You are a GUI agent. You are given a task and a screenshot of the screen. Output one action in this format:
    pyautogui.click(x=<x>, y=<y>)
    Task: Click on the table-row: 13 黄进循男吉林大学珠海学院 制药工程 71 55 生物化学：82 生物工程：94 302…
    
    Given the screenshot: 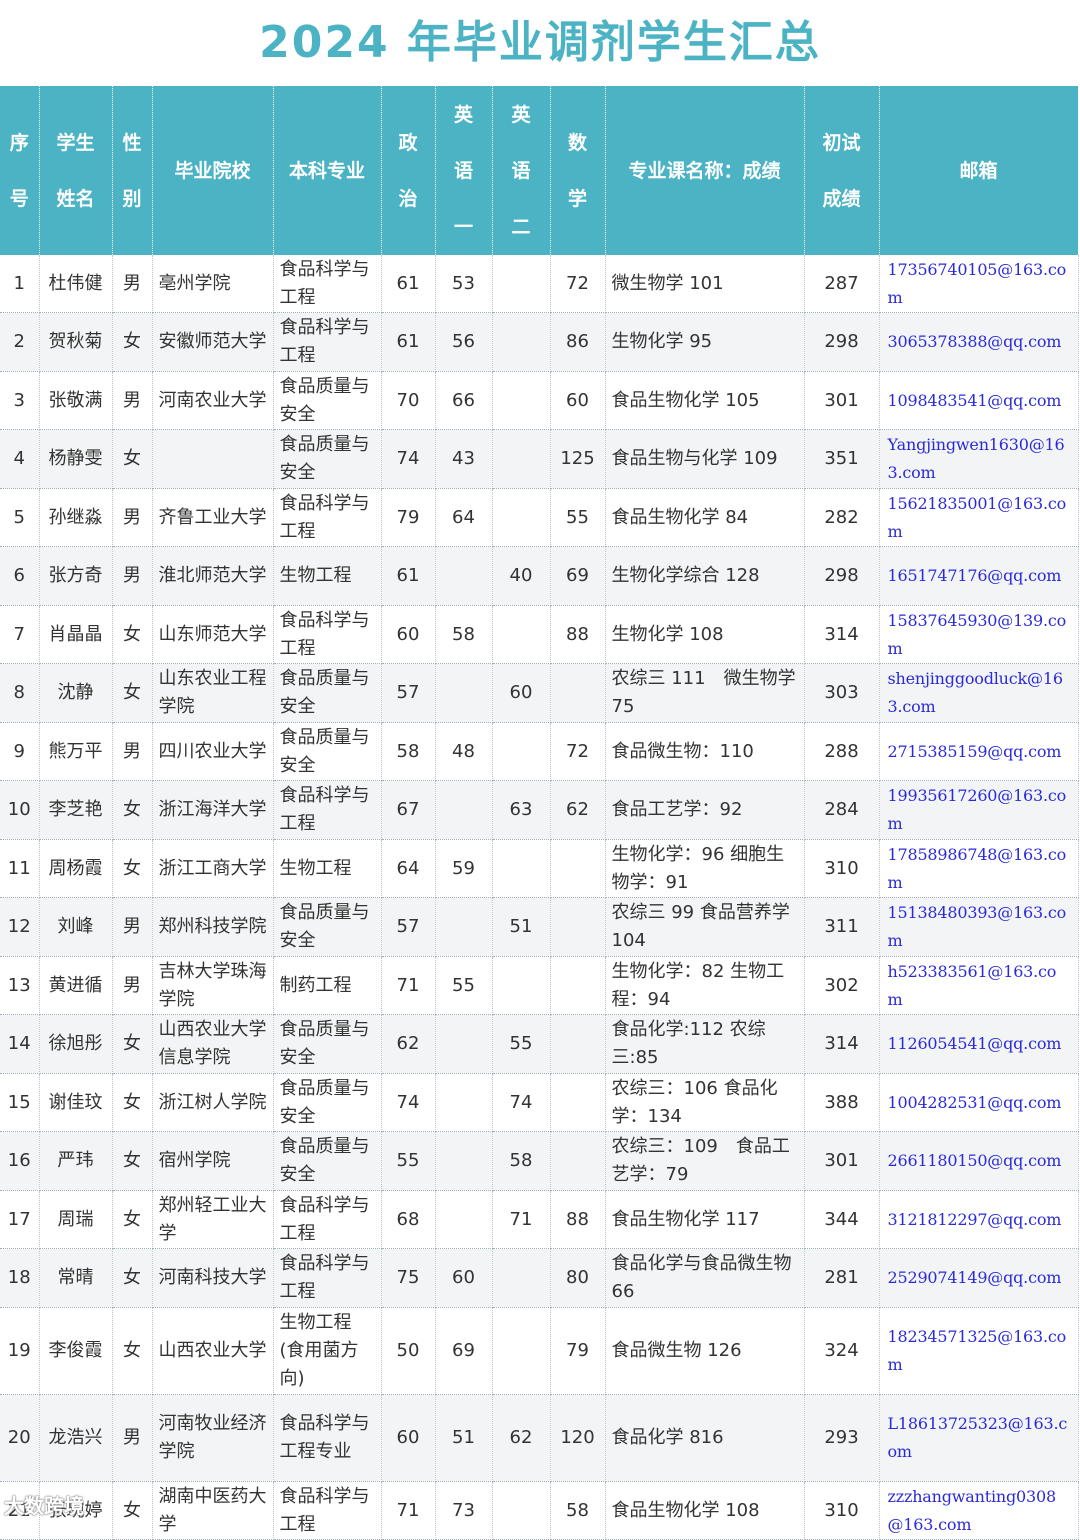 What is the action you would take?
    pyautogui.click(x=539, y=985)
    